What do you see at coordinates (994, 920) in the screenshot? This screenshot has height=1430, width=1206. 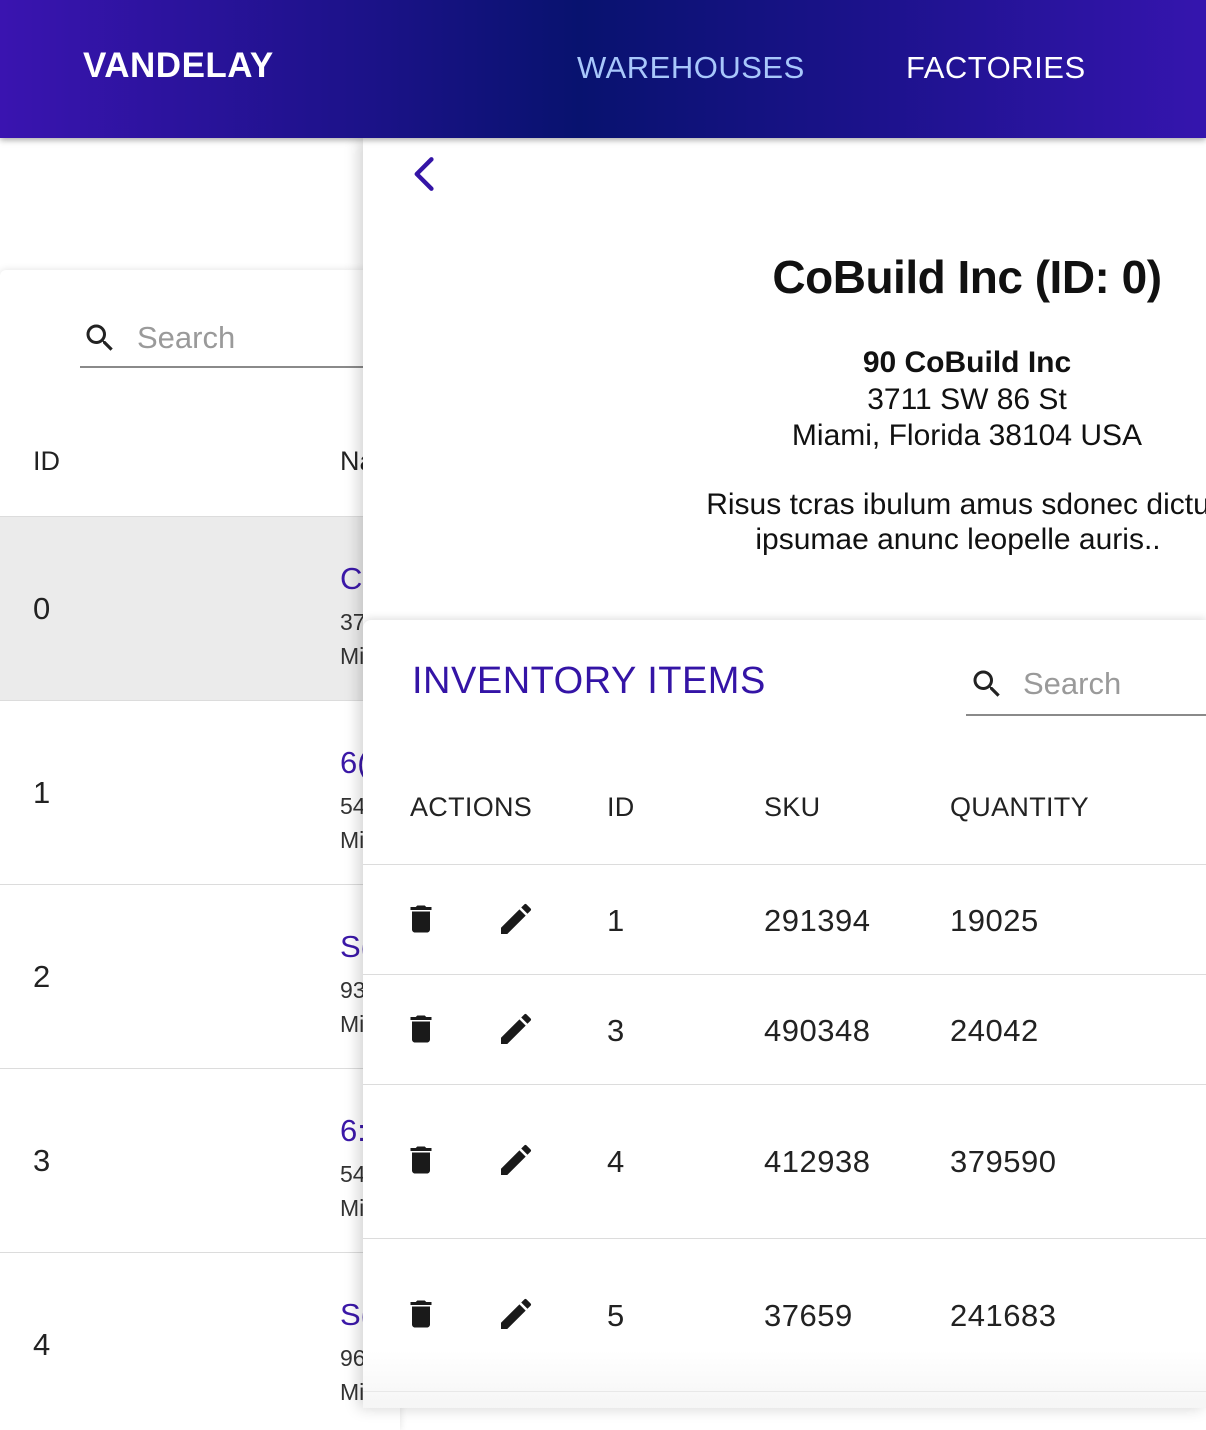 I see `item-quantity: 19025` at bounding box center [994, 920].